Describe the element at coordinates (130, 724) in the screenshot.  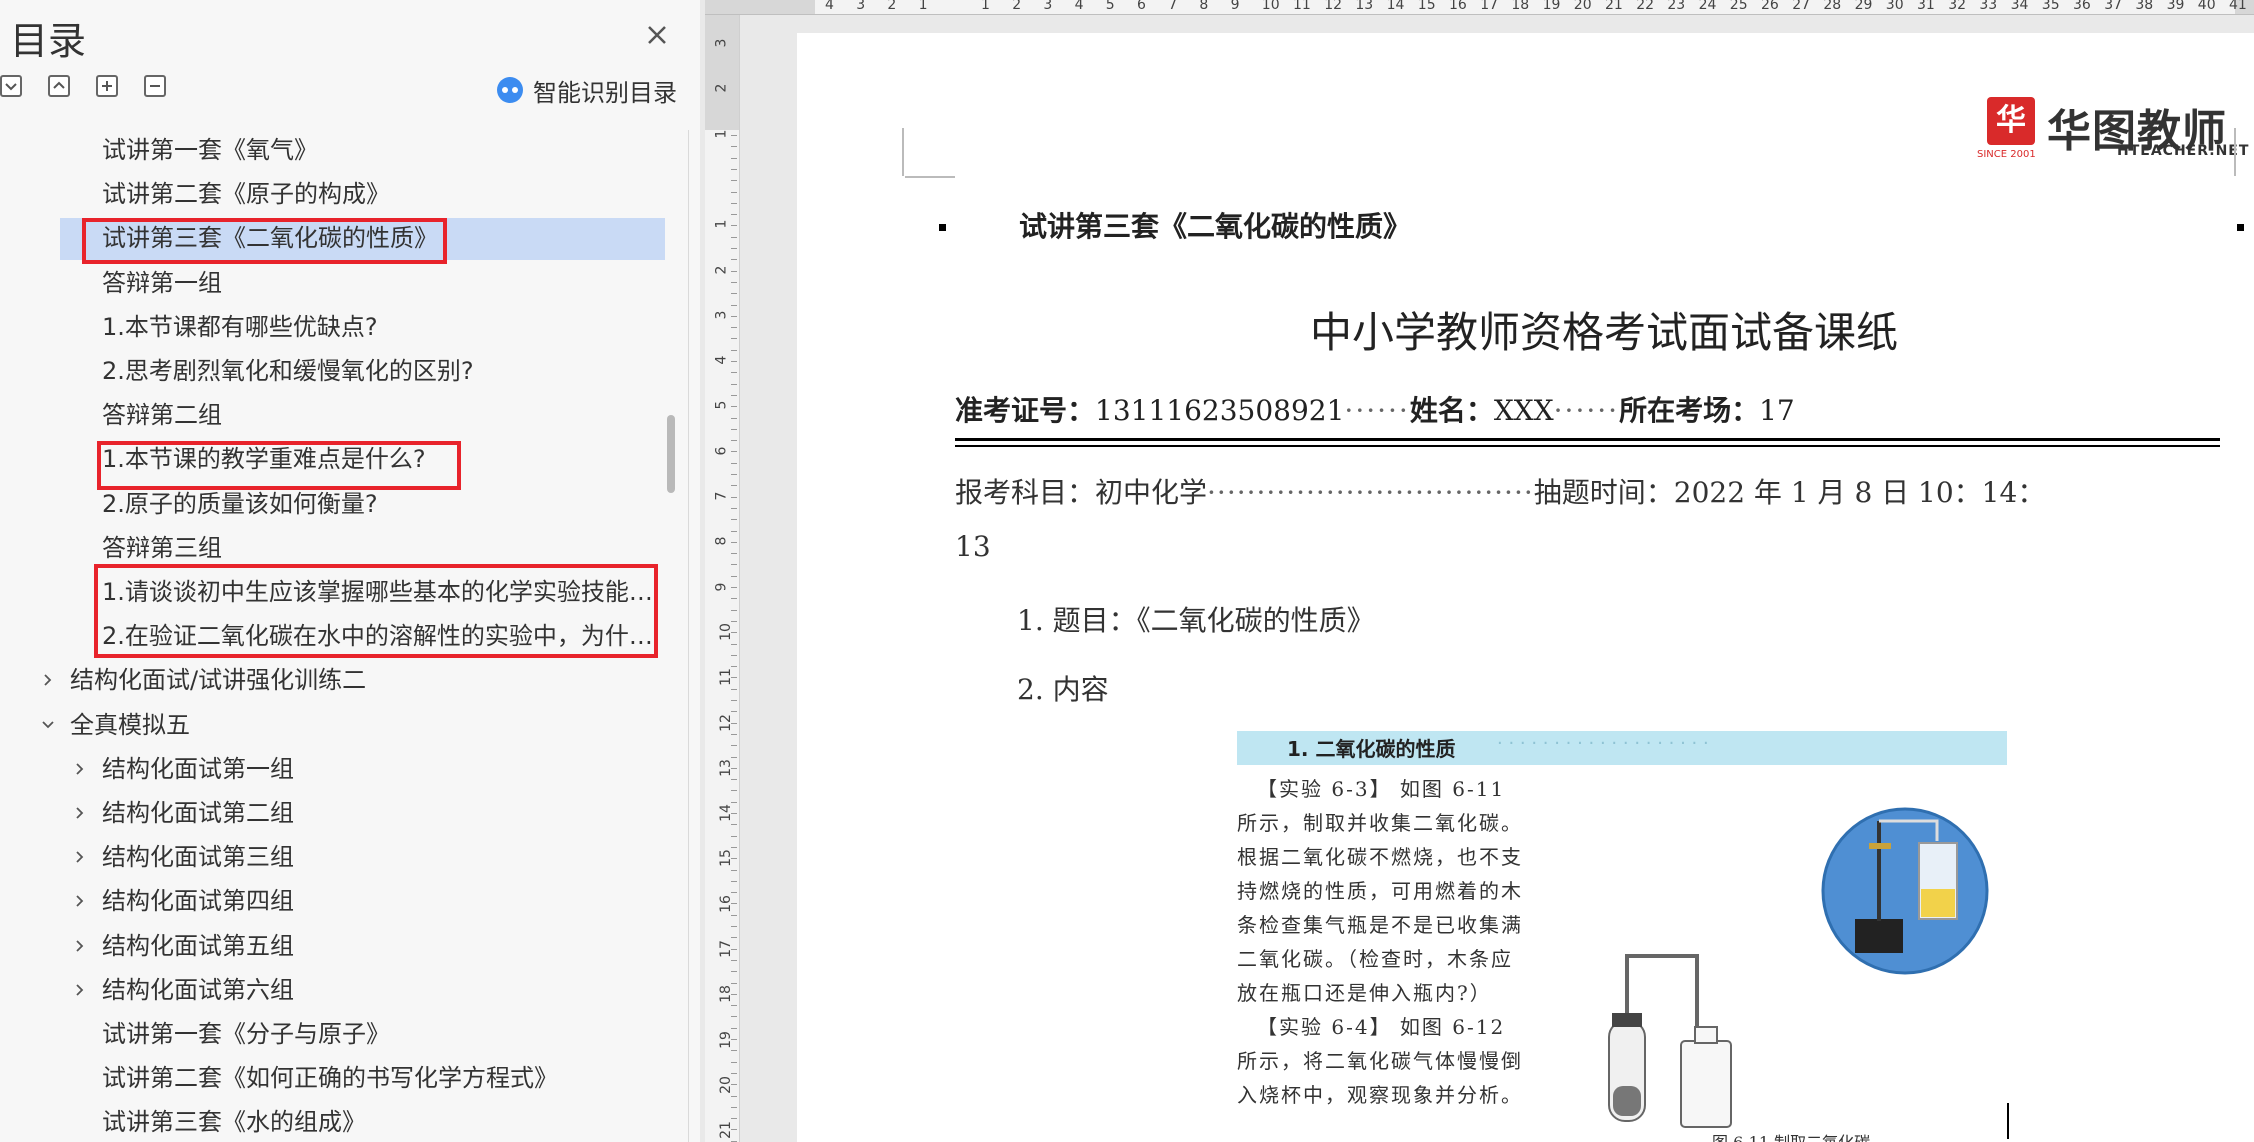
I see `toc-item-label: 全真模拟五` at that location.